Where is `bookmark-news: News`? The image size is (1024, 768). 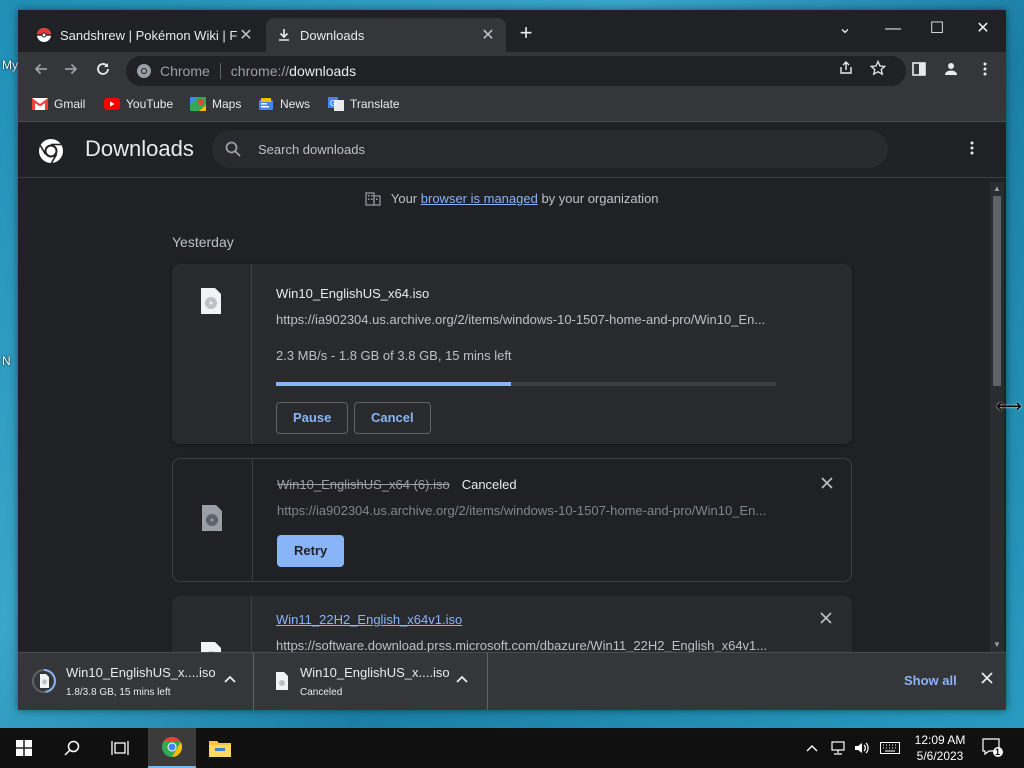 bookmark-news: News is located at coordinates (284, 104).